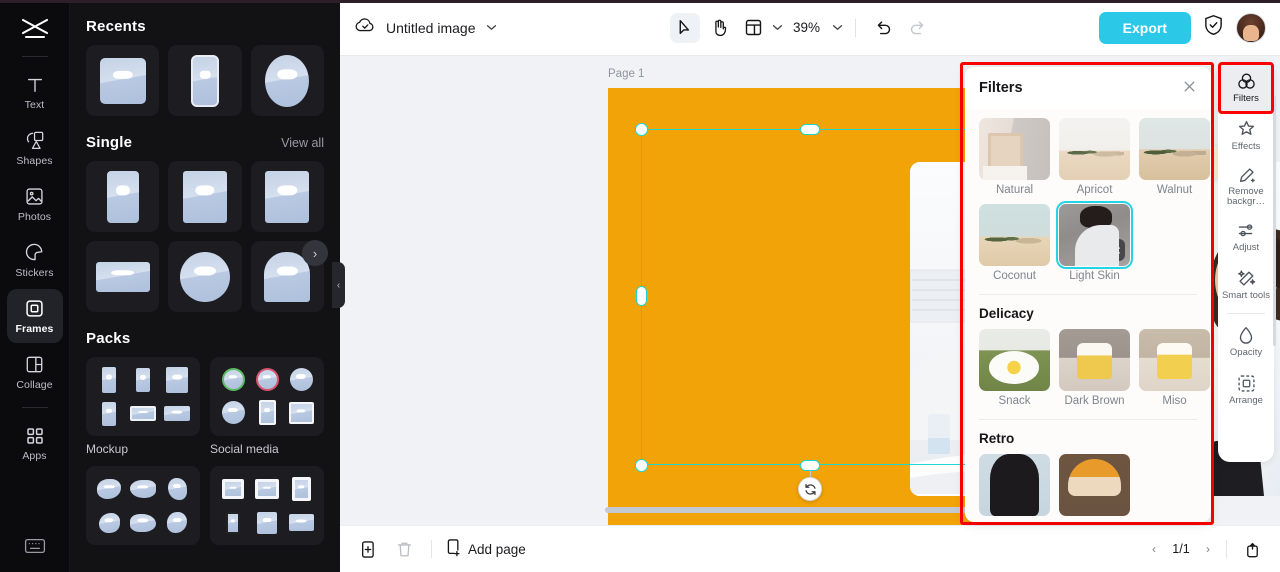 The height and width of the screenshot is (572, 1280). I want to click on frame-tile-portrait, so click(205, 196).